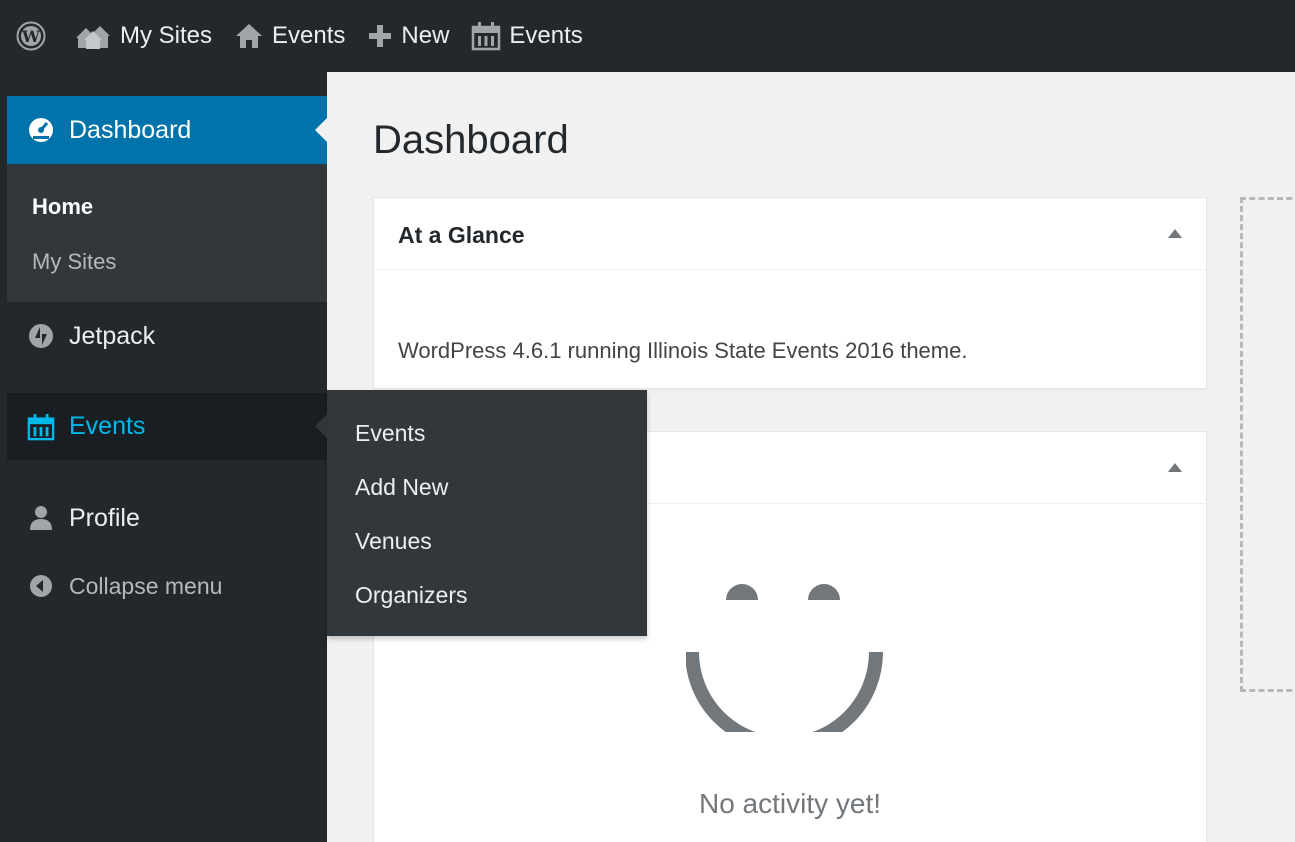  What do you see at coordinates (93, 36) in the screenshot?
I see `network-icon` at bounding box center [93, 36].